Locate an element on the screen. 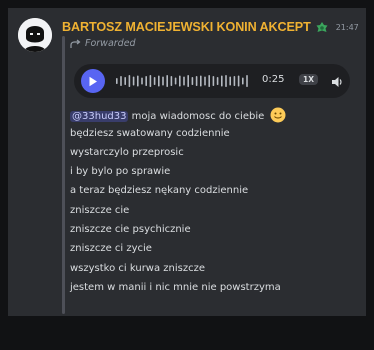  volume-button is located at coordinates (337, 83).